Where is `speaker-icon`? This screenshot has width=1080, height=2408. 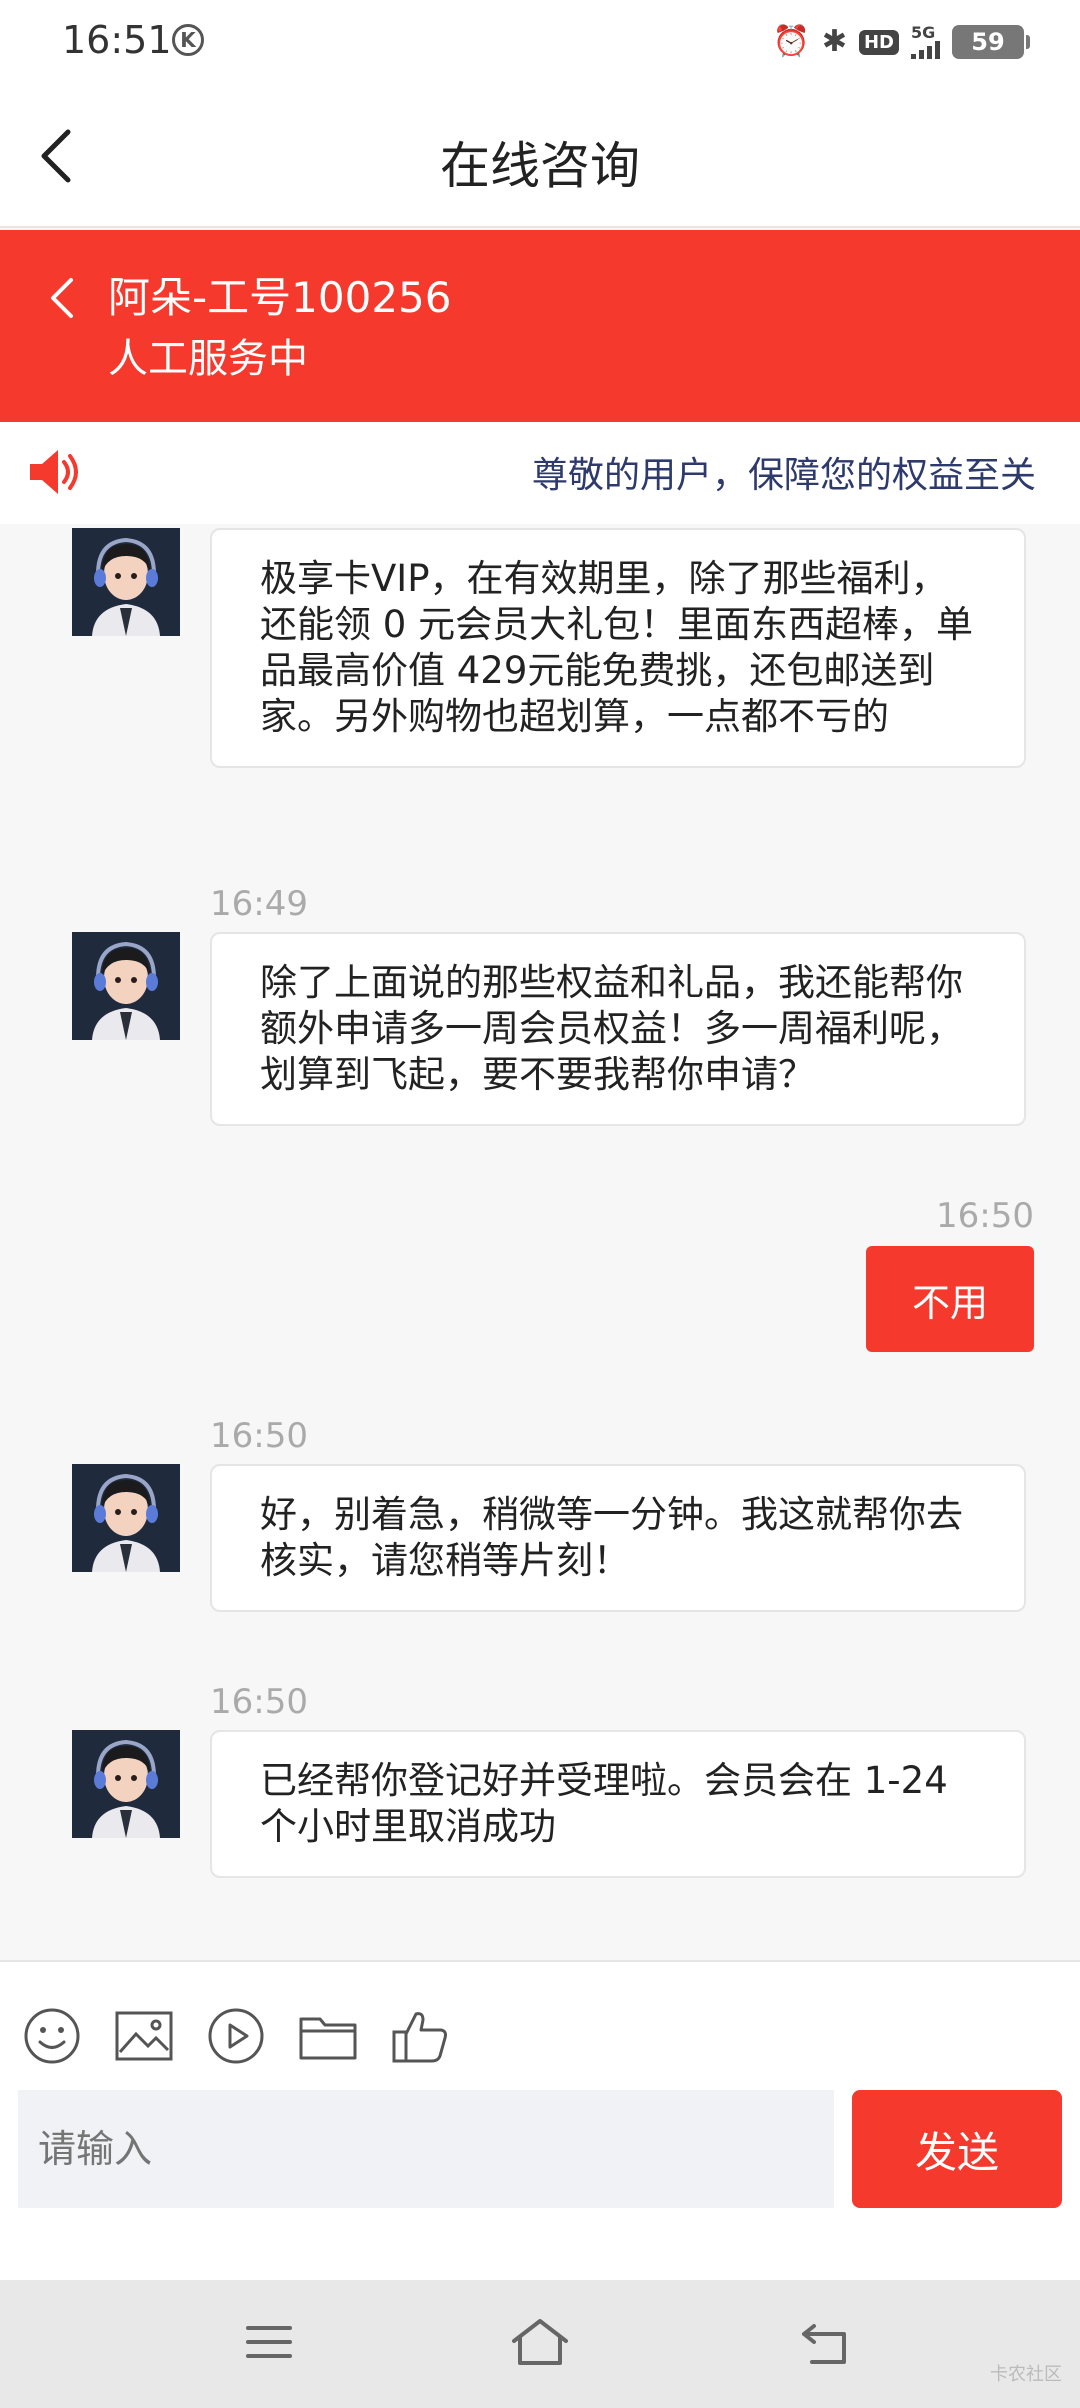 speaker-icon is located at coordinates (54, 472).